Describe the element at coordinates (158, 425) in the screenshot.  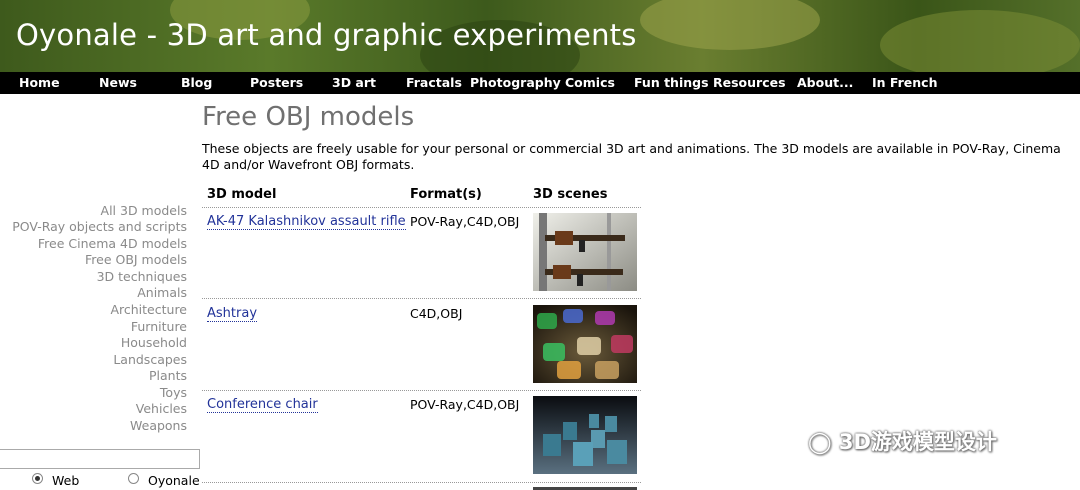
I see `sidebar-item-weapons: Weapons` at that location.